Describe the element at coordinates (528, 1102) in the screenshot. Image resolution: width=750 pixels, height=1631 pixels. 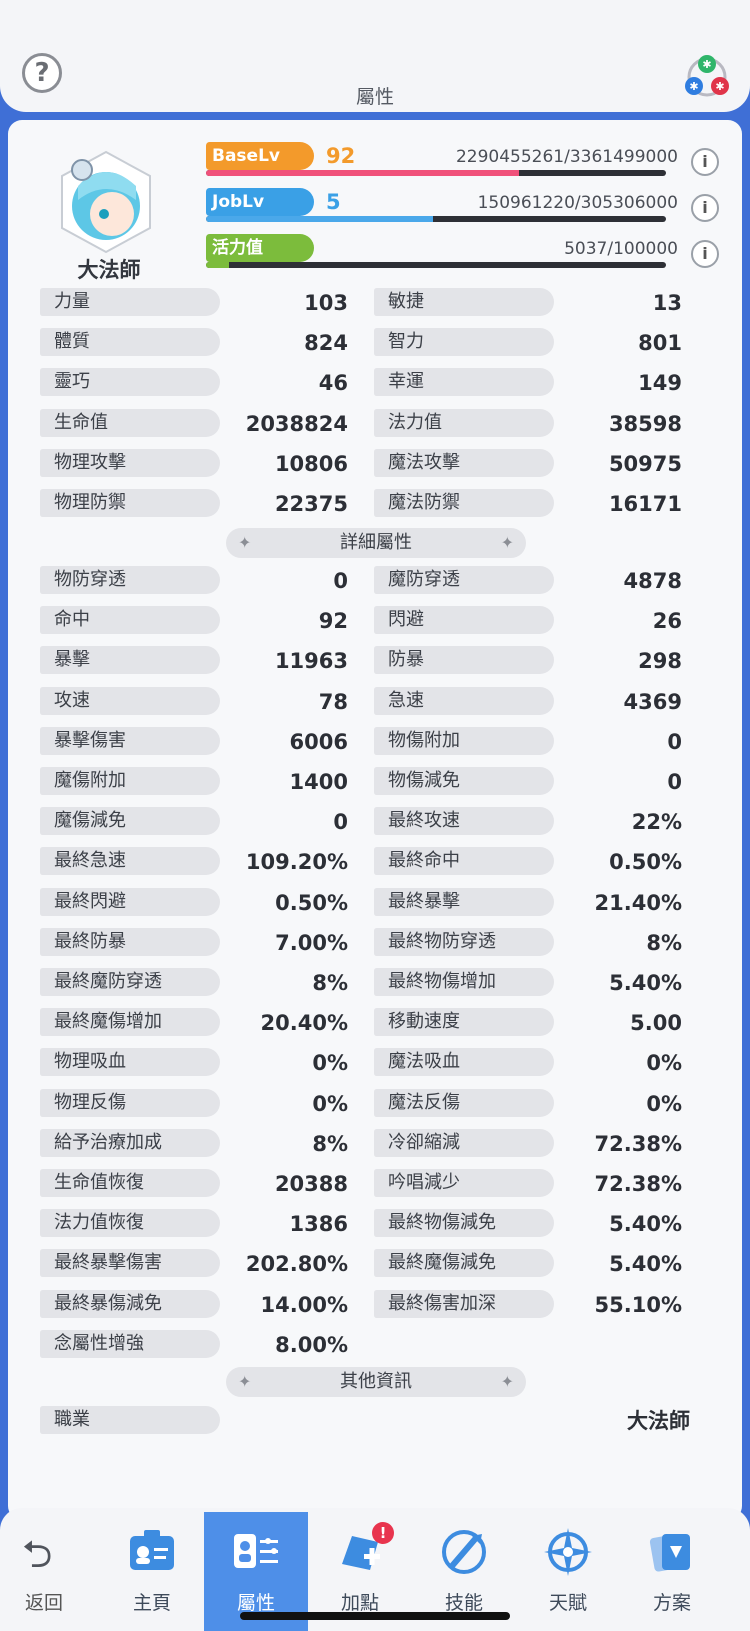
I see `stat-item: 魔法反傷 0%` at that location.